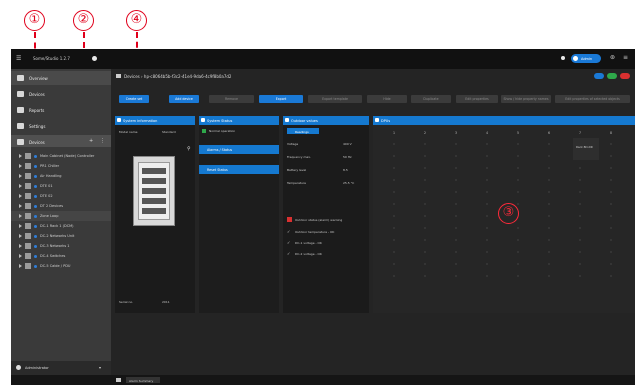 This screenshot has width=641, height=385. Describe the element at coordinates (592, 99) in the screenshot. I see `toolbar-button: Edit properties of selected objects` at that location.